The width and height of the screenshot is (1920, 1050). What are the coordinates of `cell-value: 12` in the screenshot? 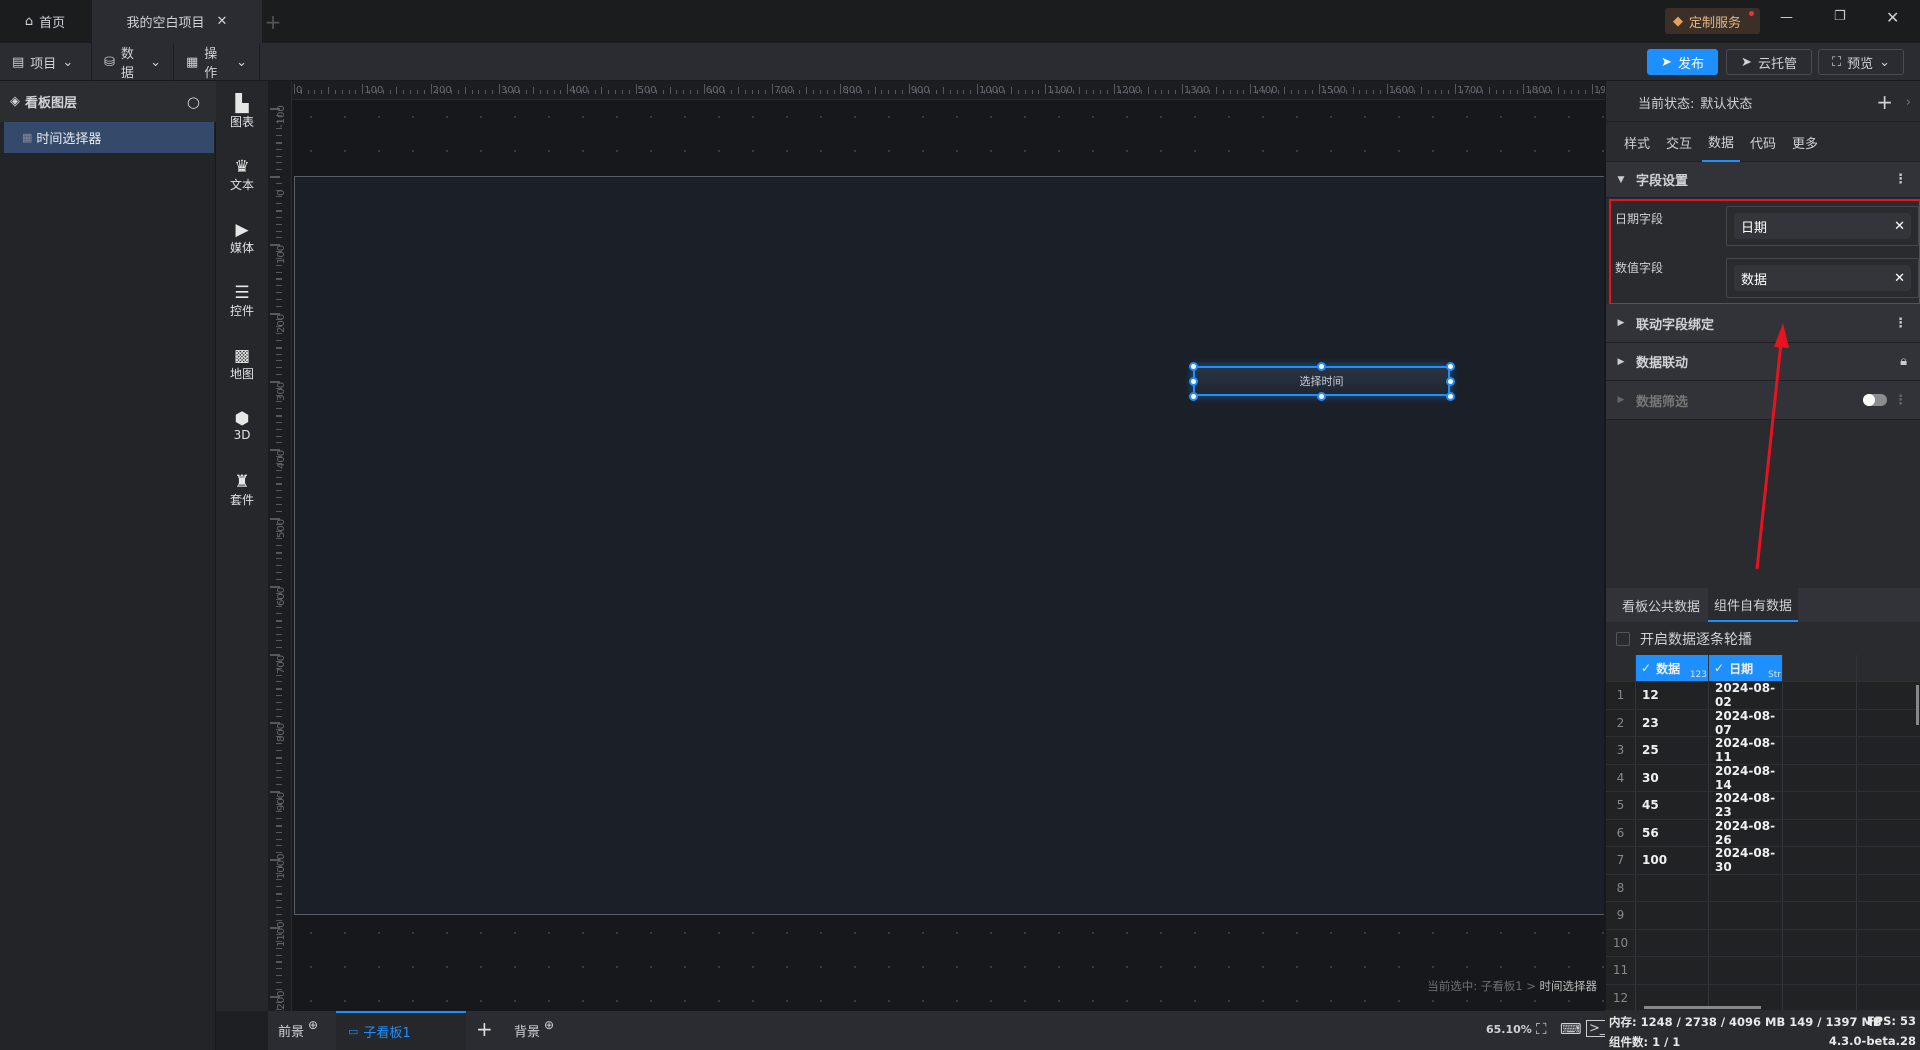 It's located at (1672, 695).